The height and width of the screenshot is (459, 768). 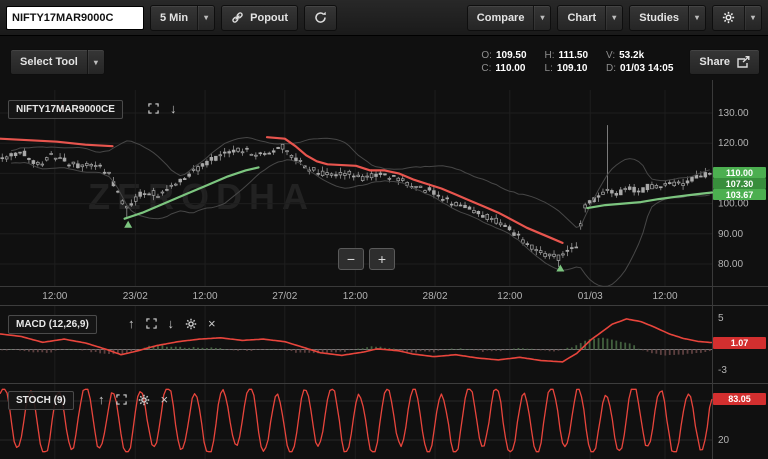 I want to click on share-button: Share, so click(x=724, y=62).